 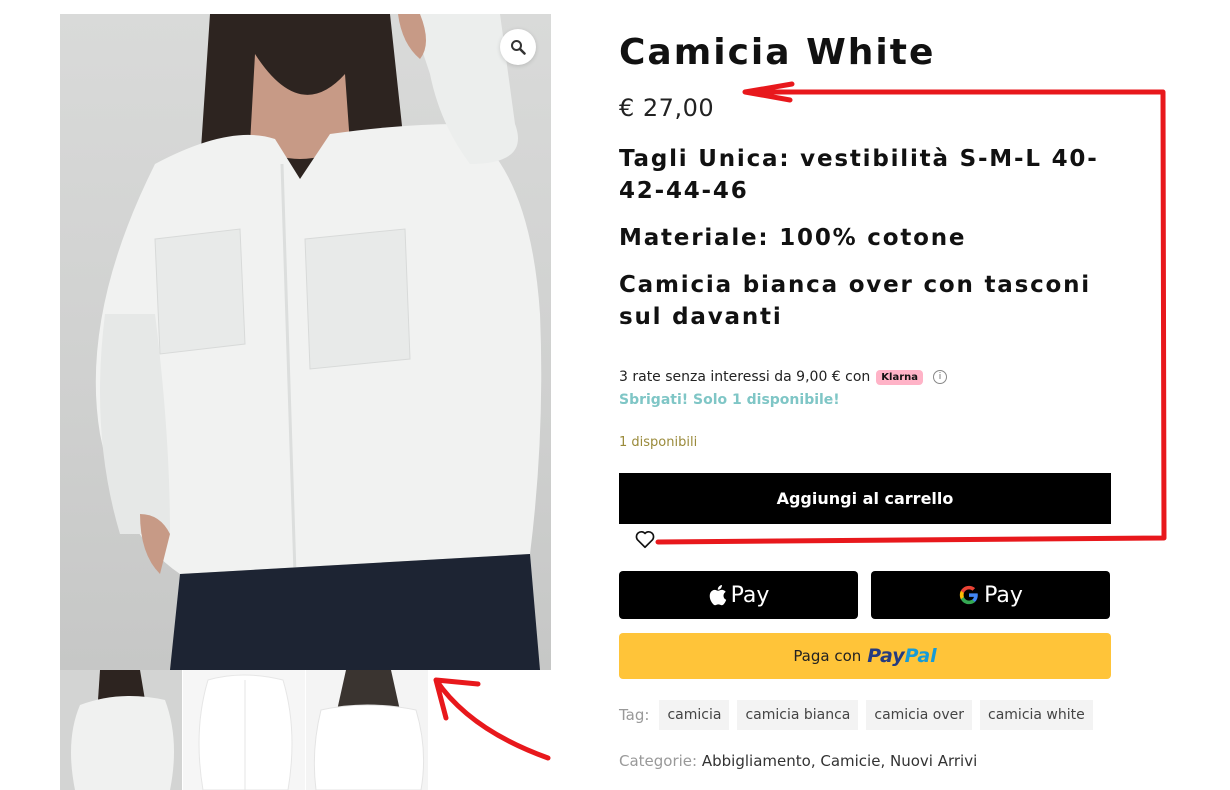 What do you see at coordinates (902, 656) in the screenshot?
I see `paypal-logo: PayPal` at bounding box center [902, 656].